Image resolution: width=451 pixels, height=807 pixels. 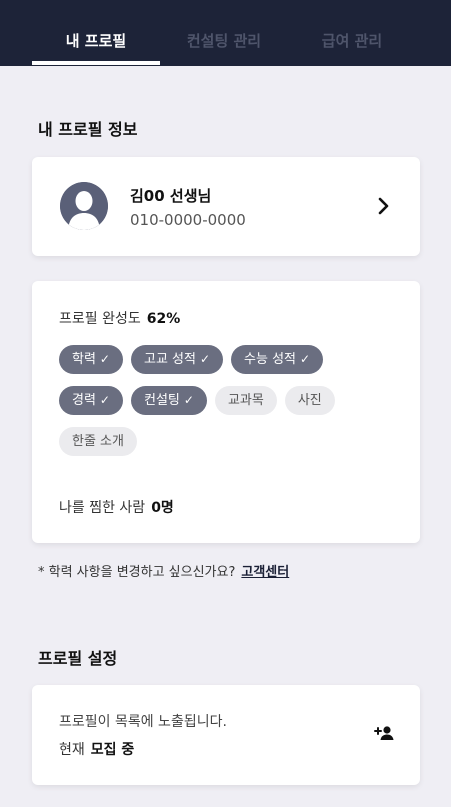 I want to click on active-tab-indicator, so click(x=96, y=63).